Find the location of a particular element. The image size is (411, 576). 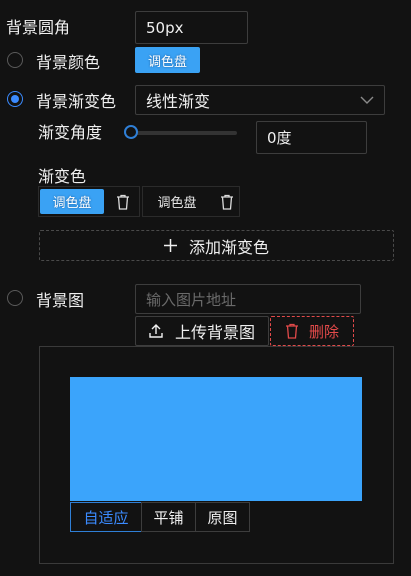

bg-radius-label: 背景圆角 is located at coordinates (38, 27).